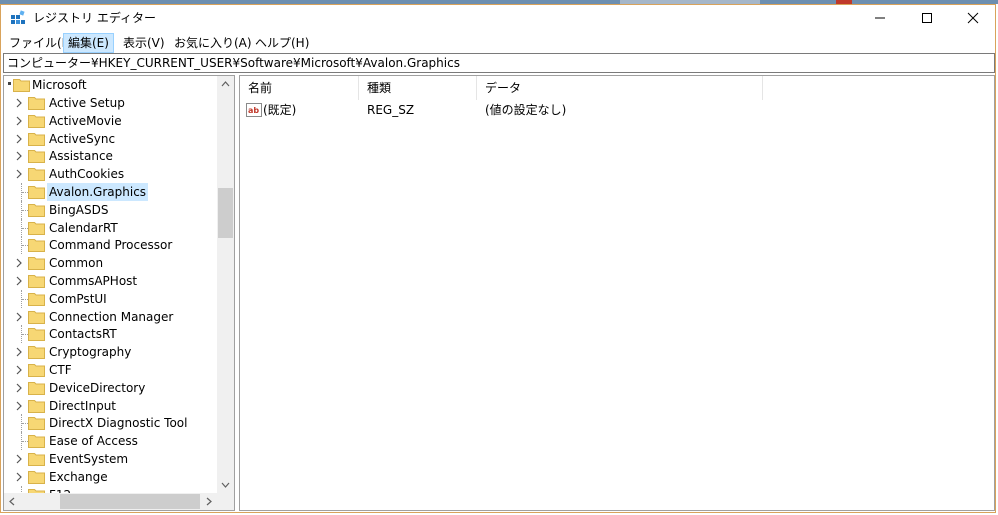 The image size is (998, 515). What do you see at coordinates (225, 284) in the screenshot?
I see `tree-vertical-scrollbar` at bounding box center [225, 284].